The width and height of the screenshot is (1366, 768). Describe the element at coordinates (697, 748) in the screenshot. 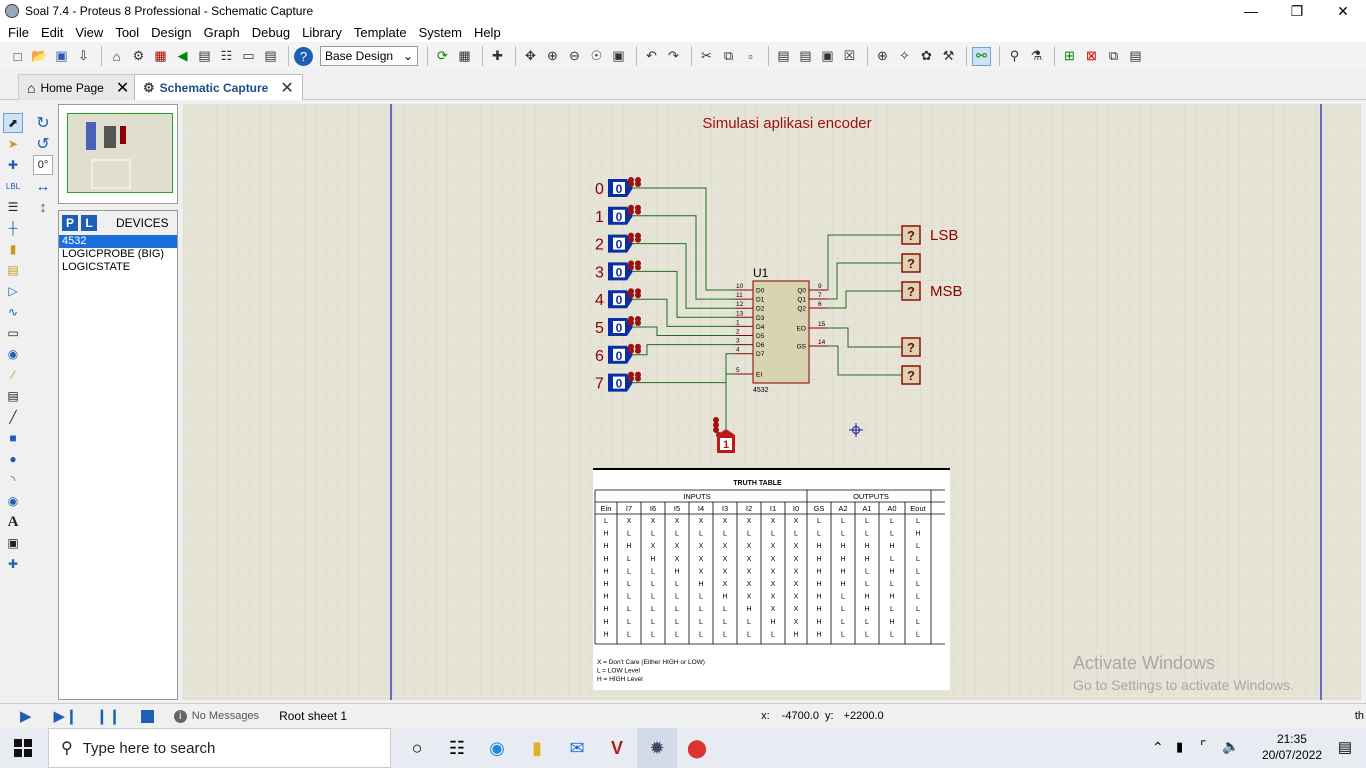

I see `chrome-icon: ⬤` at that location.